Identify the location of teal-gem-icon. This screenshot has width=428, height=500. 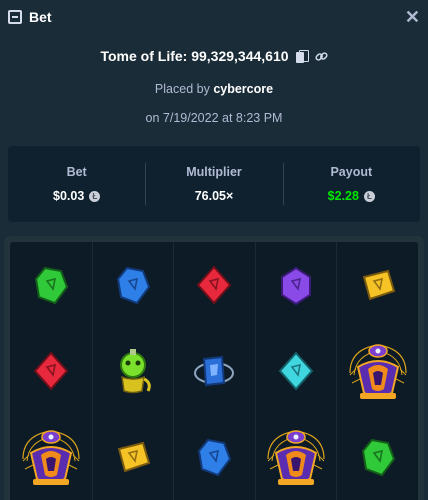
(296, 371).